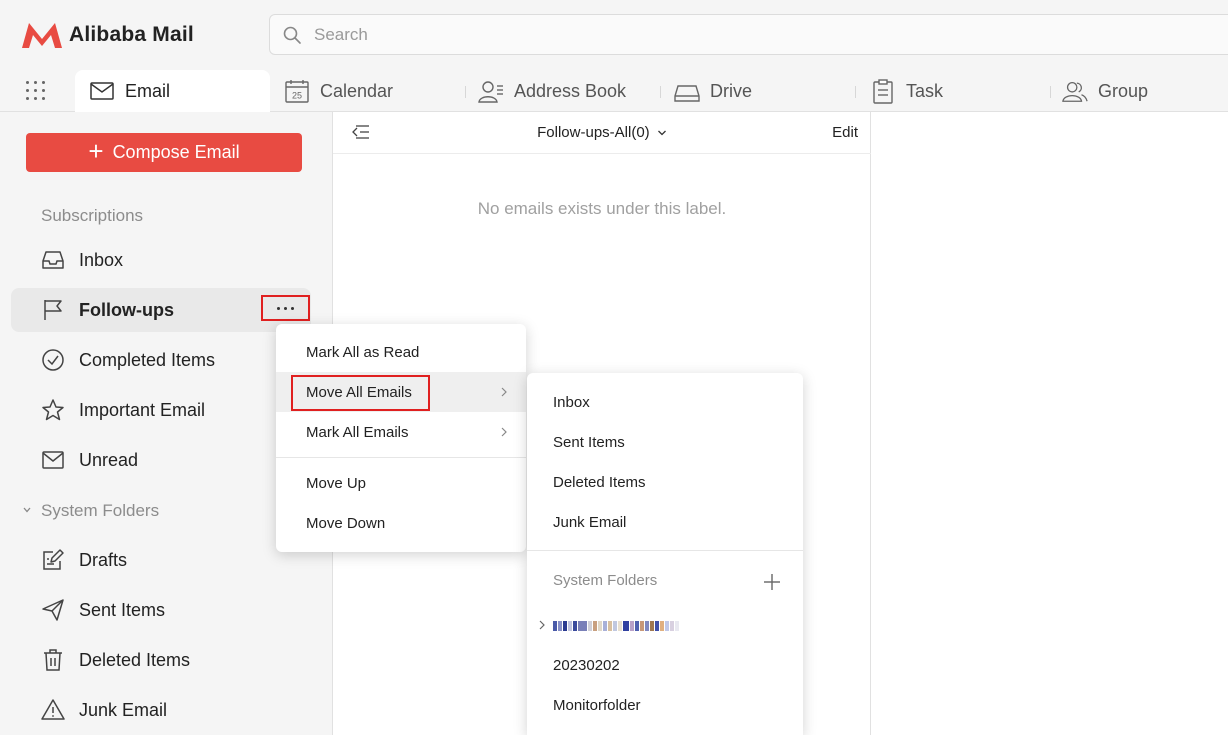 This screenshot has width=1228, height=735. Describe the element at coordinates (161, 260) in the screenshot. I see `sidebar-item-inbox: Inbox` at that location.